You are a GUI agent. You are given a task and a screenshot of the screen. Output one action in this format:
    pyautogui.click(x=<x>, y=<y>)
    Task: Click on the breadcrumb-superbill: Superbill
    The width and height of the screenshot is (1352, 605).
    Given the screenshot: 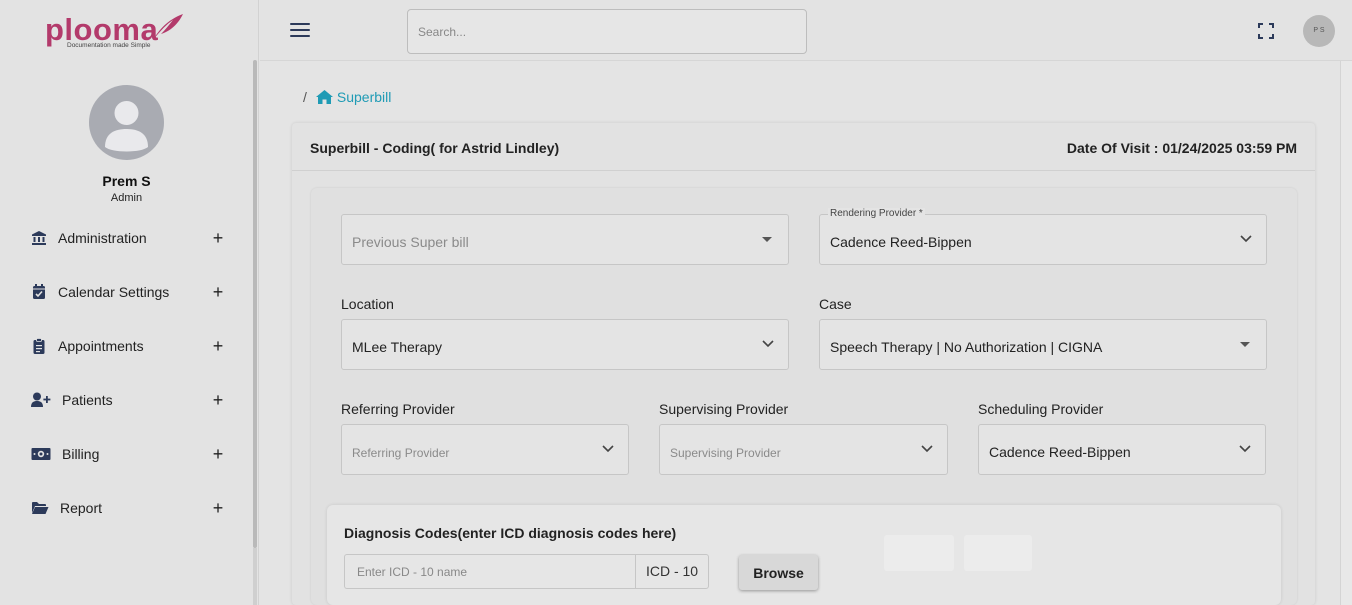 What is the action you would take?
    pyautogui.click(x=353, y=97)
    